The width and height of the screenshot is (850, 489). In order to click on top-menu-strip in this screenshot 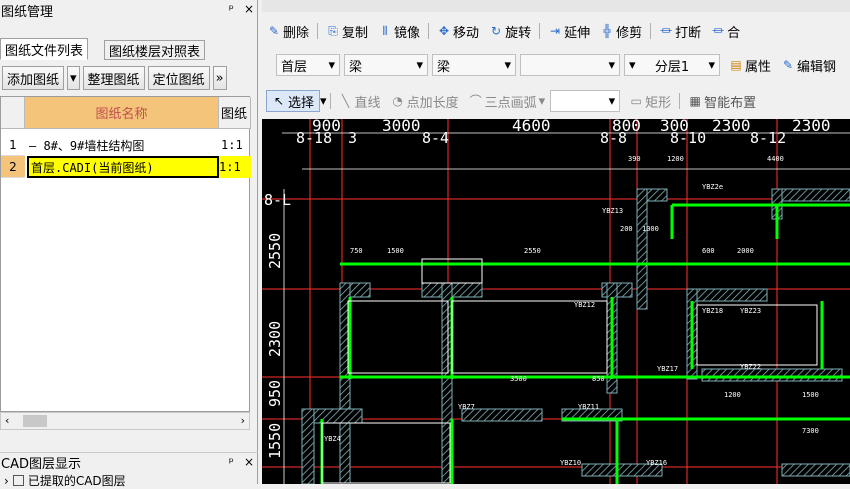, I will do `click(556, 6)`.